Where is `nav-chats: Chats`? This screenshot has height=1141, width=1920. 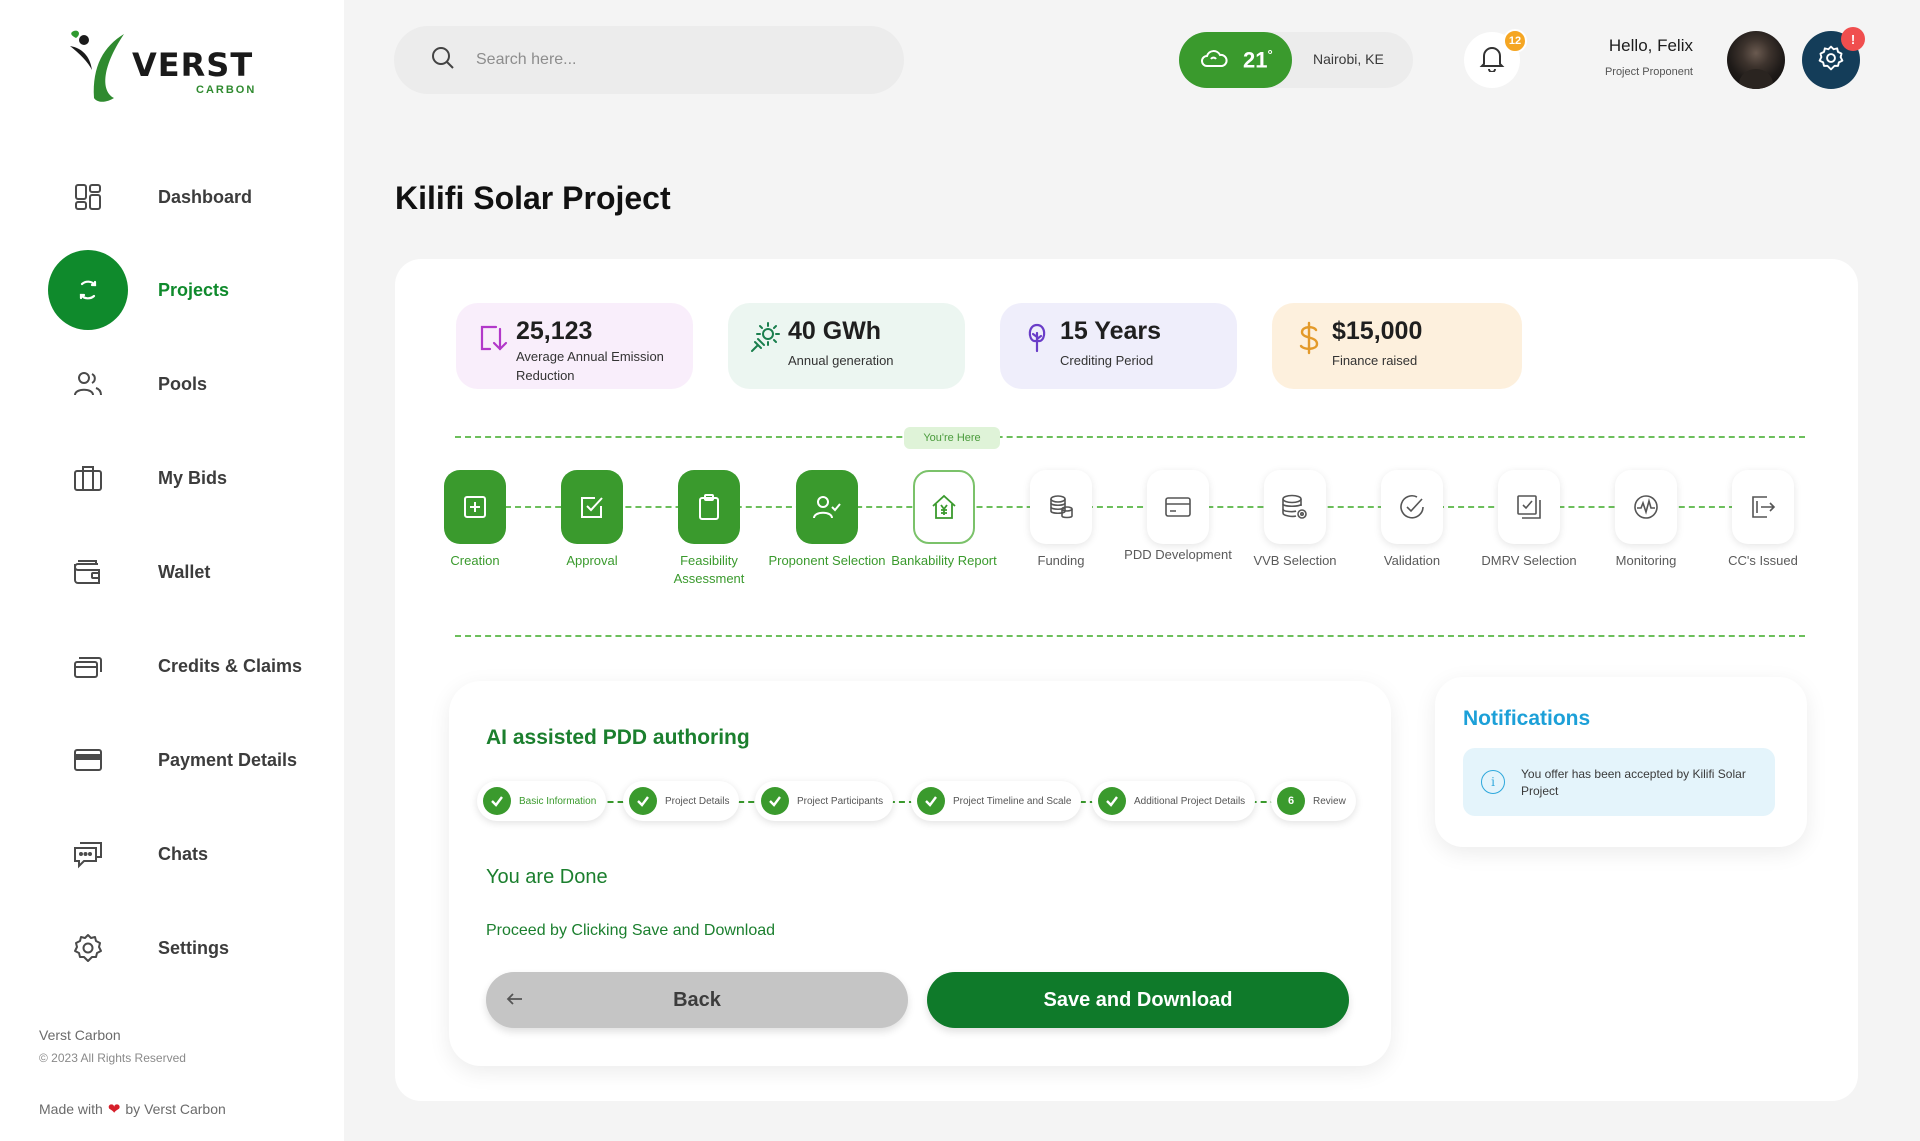
nav-chats: Chats is located at coordinates (193, 854).